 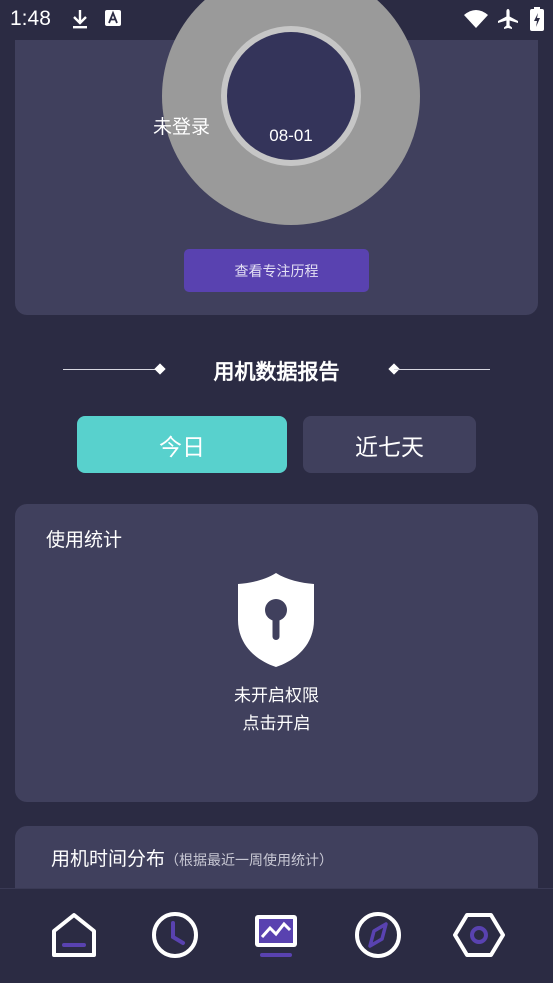 I want to click on clock-icon, so click(x=175, y=935).